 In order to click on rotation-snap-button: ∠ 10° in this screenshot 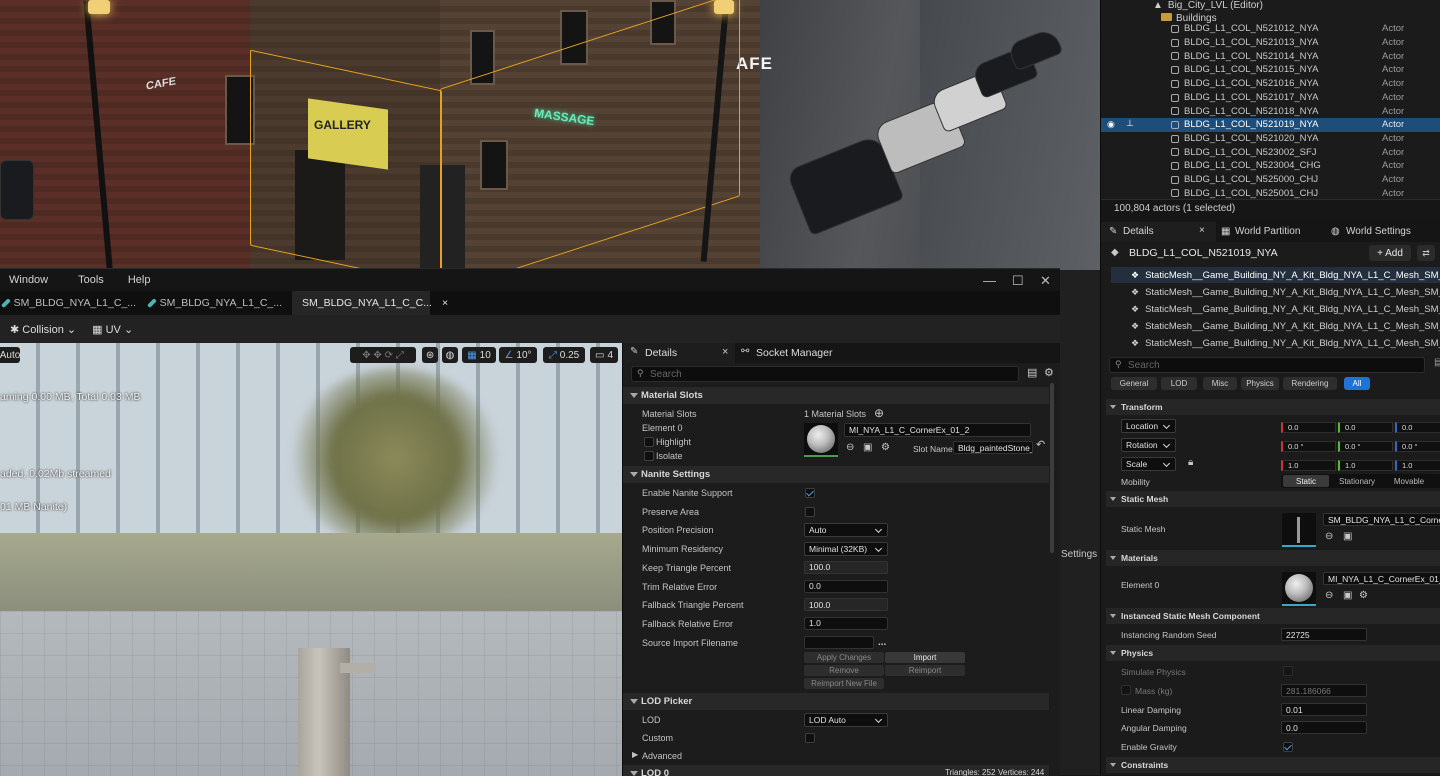, I will do `click(518, 355)`.